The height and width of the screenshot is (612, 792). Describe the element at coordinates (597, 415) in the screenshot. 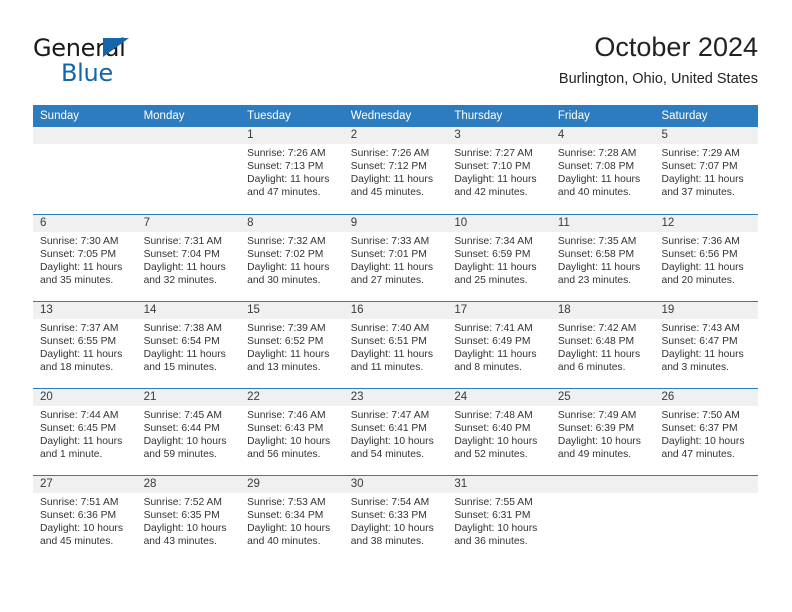

I see `sunrise-text: Sunrise: 7:49 AM` at that location.